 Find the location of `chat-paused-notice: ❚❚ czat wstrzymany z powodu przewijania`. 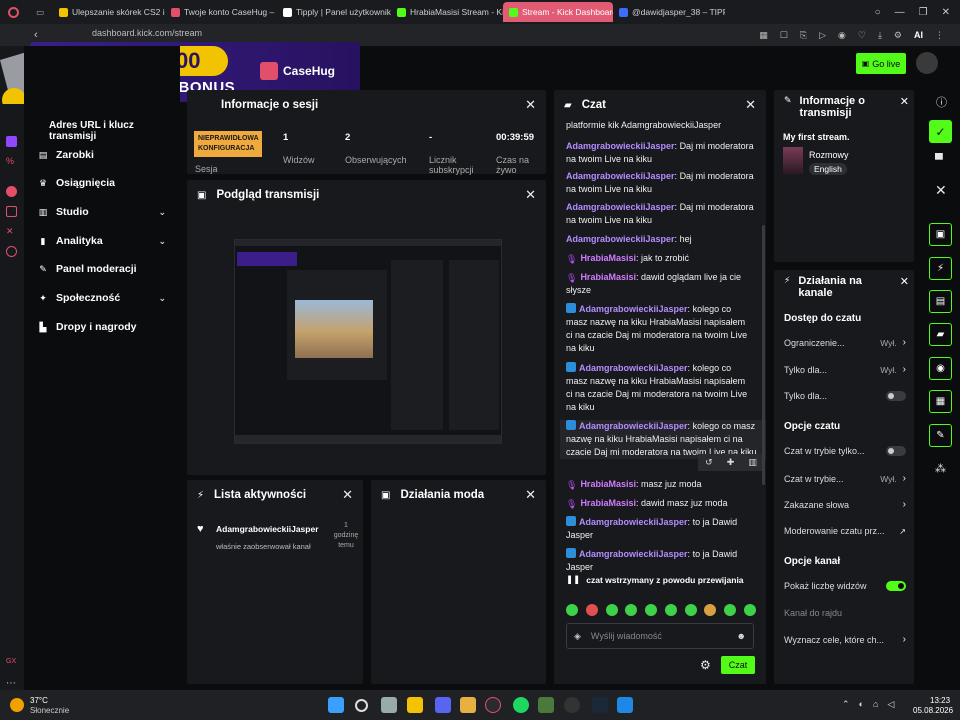

chat-paused-notice: ❚❚ czat wstrzymany z powodu przewijania is located at coordinates (662, 579).